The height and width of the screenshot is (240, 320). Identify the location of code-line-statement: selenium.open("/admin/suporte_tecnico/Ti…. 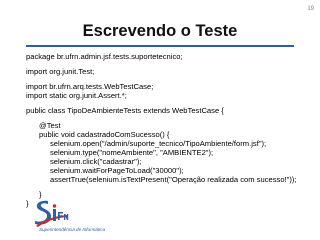
(158, 143).